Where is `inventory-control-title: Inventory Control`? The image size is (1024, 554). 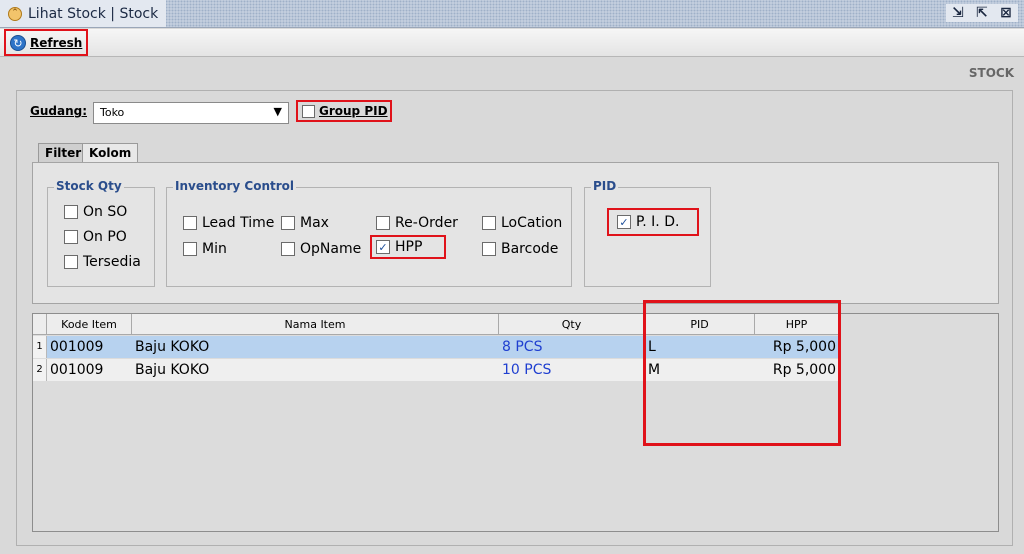
inventory-control-title: Inventory Control is located at coordinates (235, 186).